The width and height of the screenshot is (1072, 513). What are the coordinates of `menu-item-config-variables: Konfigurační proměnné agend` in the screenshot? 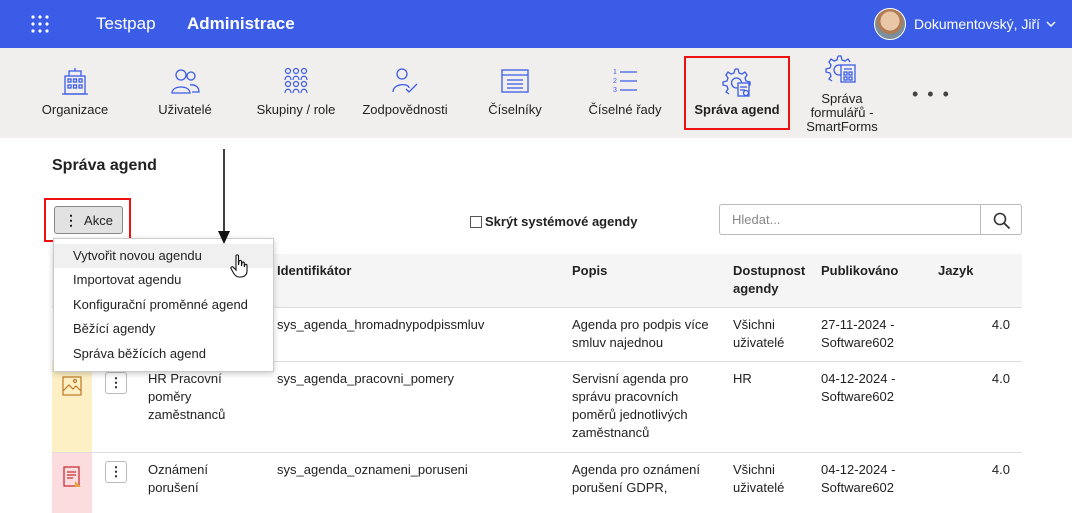 It's located at (163, 305).